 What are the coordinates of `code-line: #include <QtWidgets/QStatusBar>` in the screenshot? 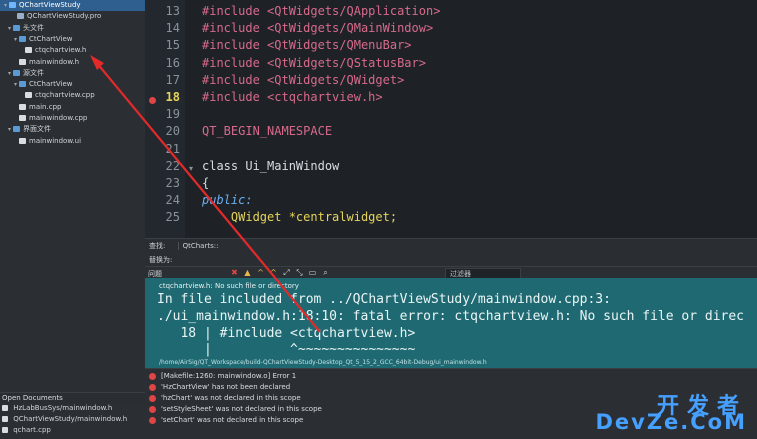 It's located at (314, 63).